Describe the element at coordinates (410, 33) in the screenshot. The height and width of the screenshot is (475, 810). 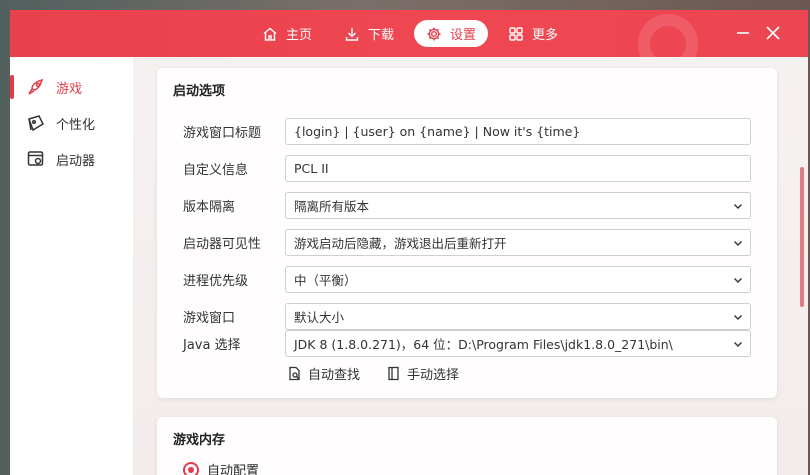
I see `top-nav: 主页 下载 设置 更多` at that location.